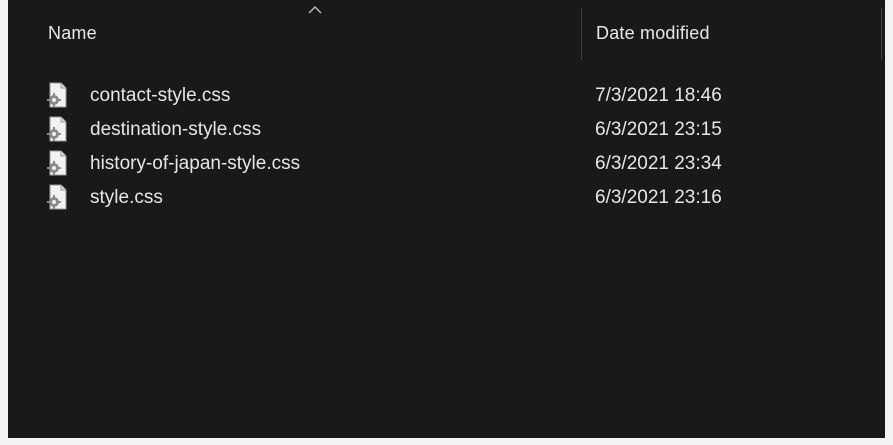 This screenshot has width=893, height=445. I want to click on file-date-modified: 7/3/2021 18:46, so click(658, 95).